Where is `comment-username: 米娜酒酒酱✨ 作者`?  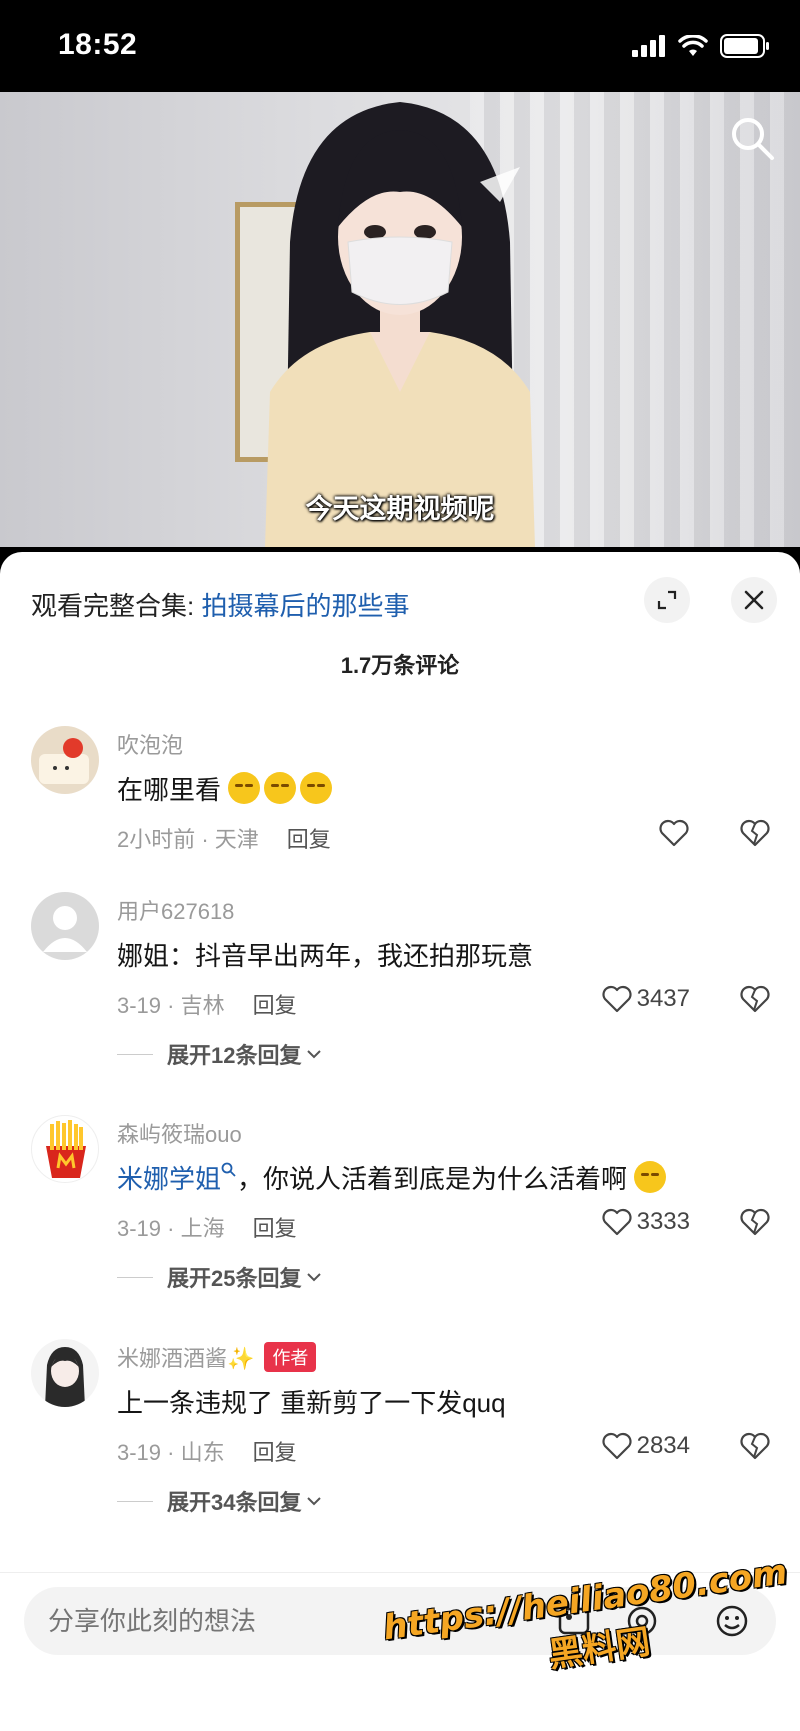 comment-username: 米娜酒酒酱✨ 作者 is located at coordinates (217, 1357).